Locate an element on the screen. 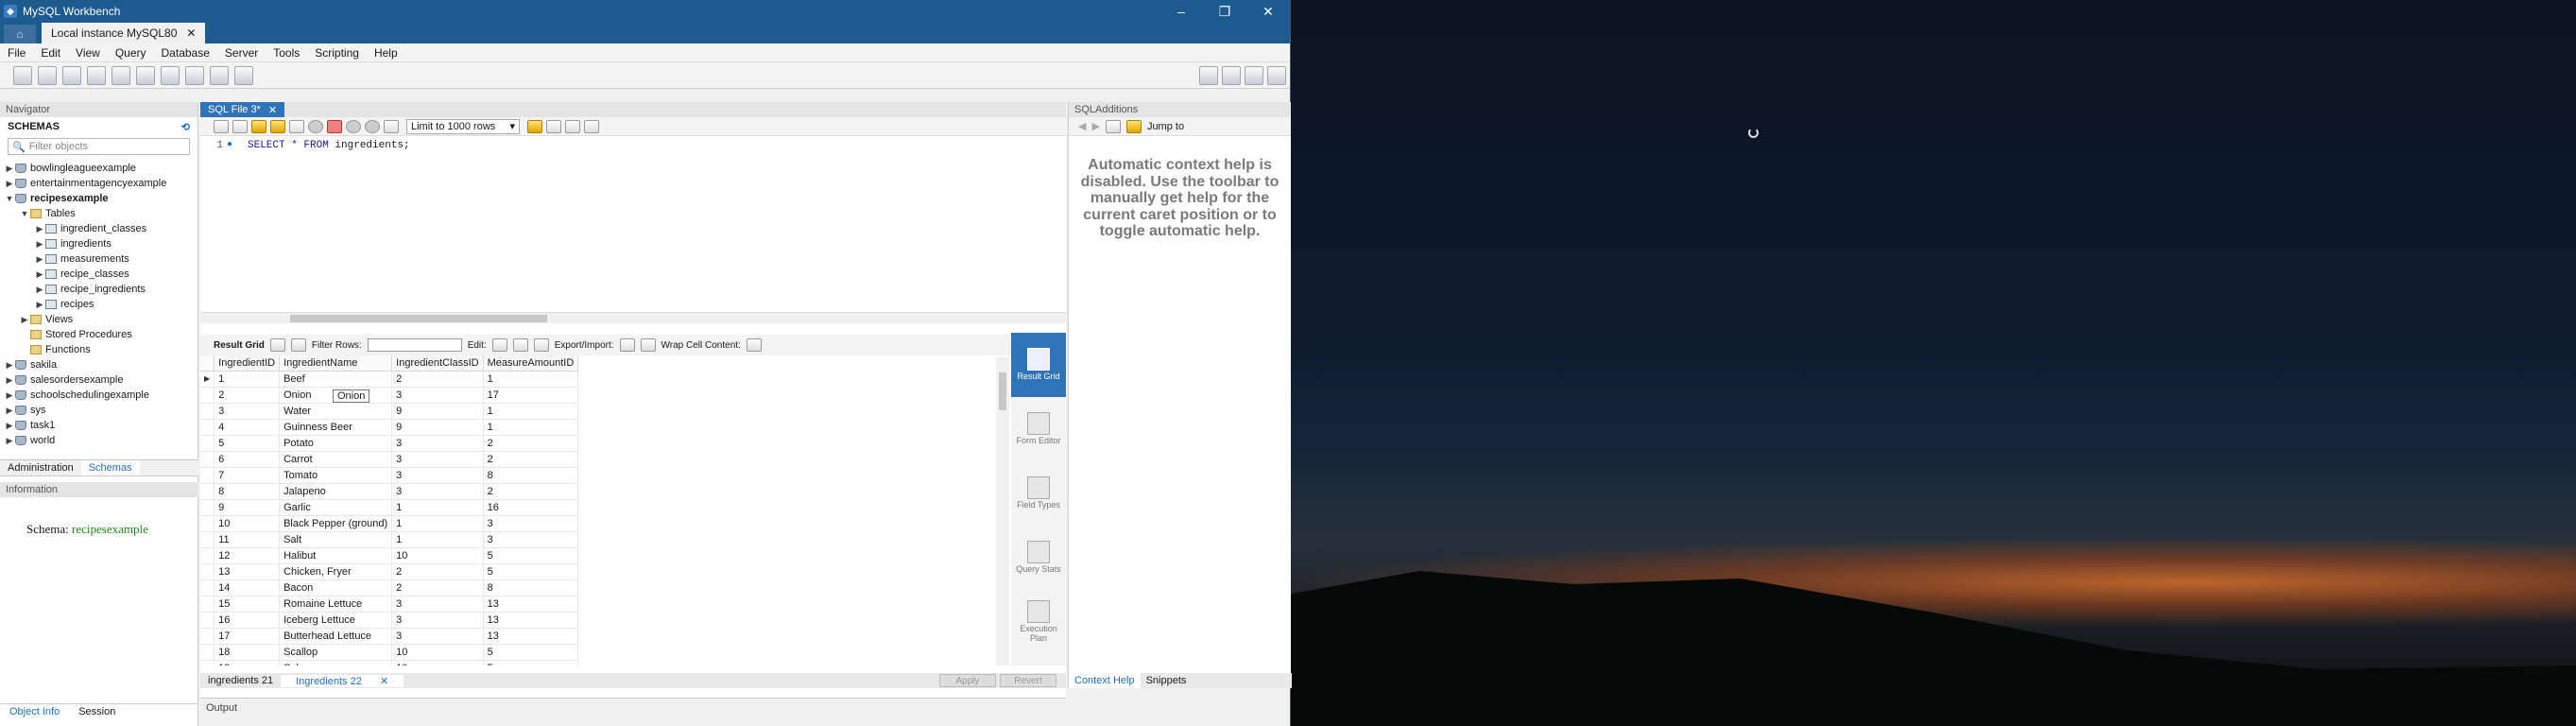 The width and height of the screenshot is (2576, 726). table-cell: Beef is located at coordinates (336, 379).